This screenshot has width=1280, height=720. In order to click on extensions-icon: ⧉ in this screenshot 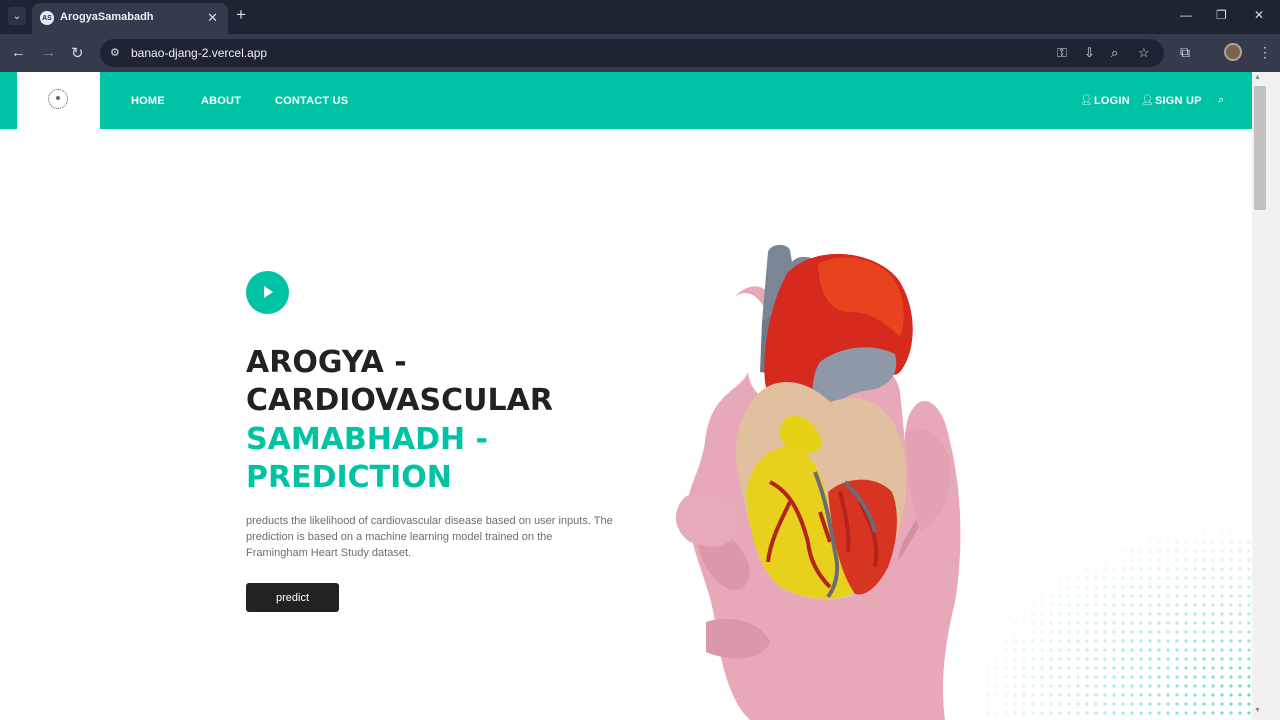, I will do `click(1185, 52)`.